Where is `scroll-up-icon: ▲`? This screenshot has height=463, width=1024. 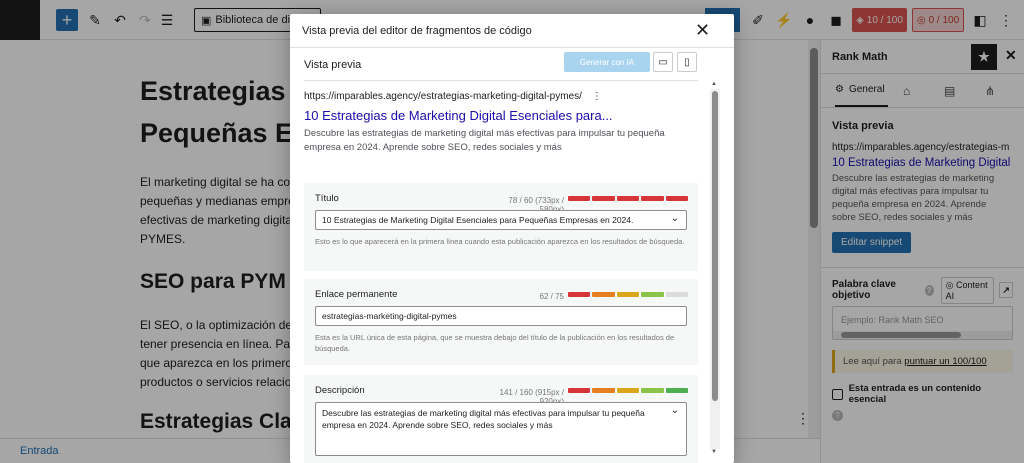
scroll-up-icon: ▲ is located at coordinates (714, 84).